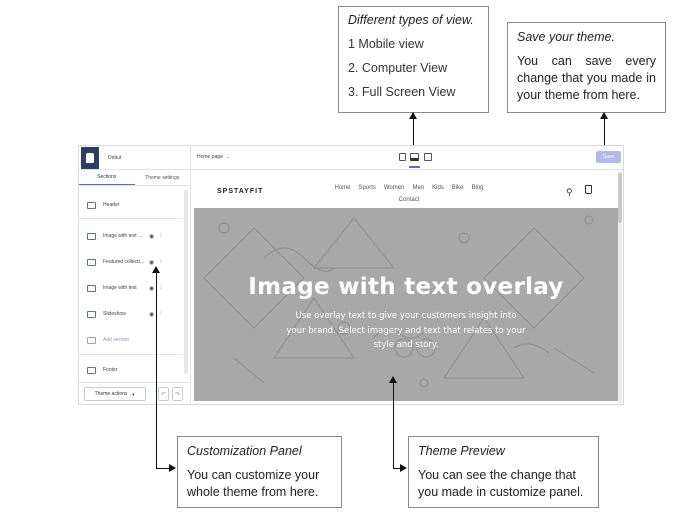 The height and width of the screenshot is (517, 676). Describe the element at coordinates (386, 44) in the screenshot. I see `view-item-mobile: 1 Mobile view` at that location.